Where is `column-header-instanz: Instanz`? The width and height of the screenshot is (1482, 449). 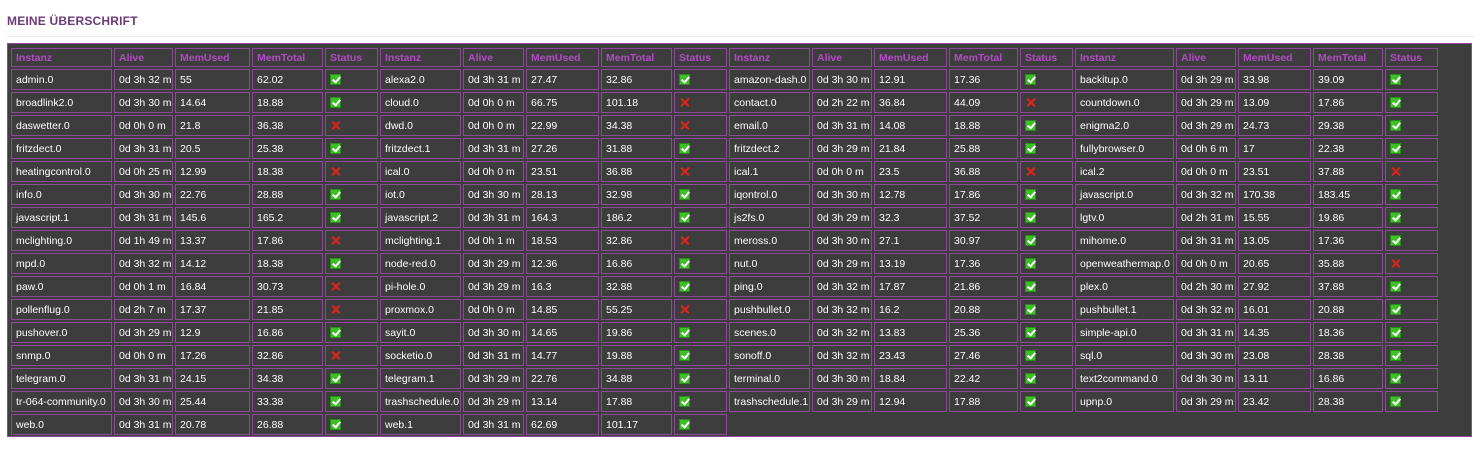 column-header-instanz: Instanz is located at coordinates (1124, 57).